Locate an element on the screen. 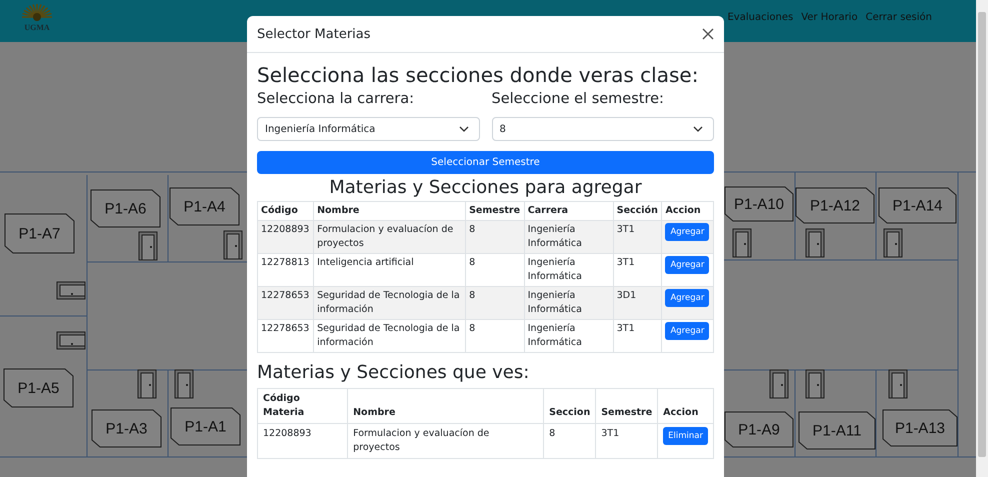  table-cell: 3D1 is located at coordinates (637, 303).